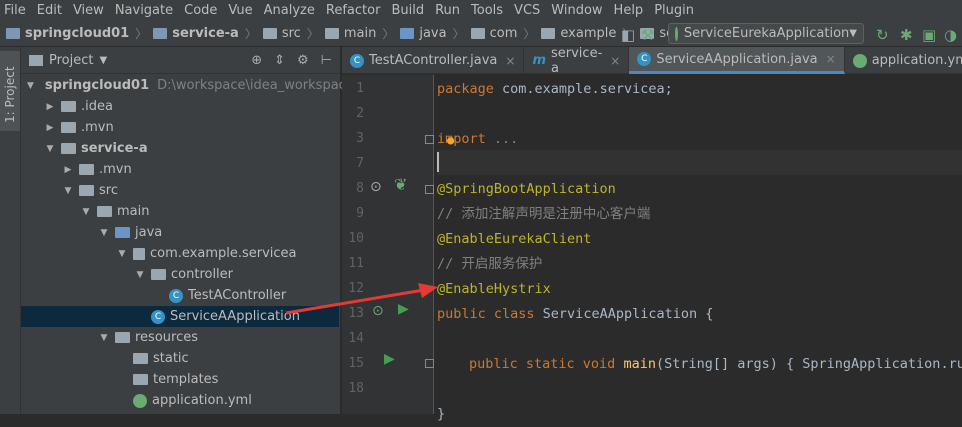 This screenshot has height=427, width=962. I want to click on menu-item-build: Build, so click(407, 10).